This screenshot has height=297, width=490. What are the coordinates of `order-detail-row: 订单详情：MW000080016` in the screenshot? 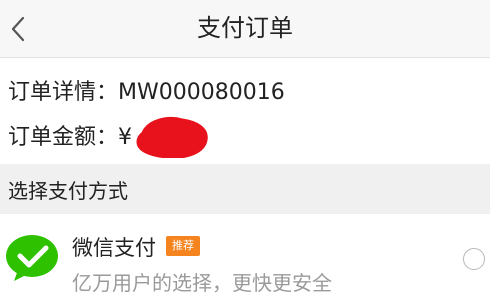 It's located at (146, 90).